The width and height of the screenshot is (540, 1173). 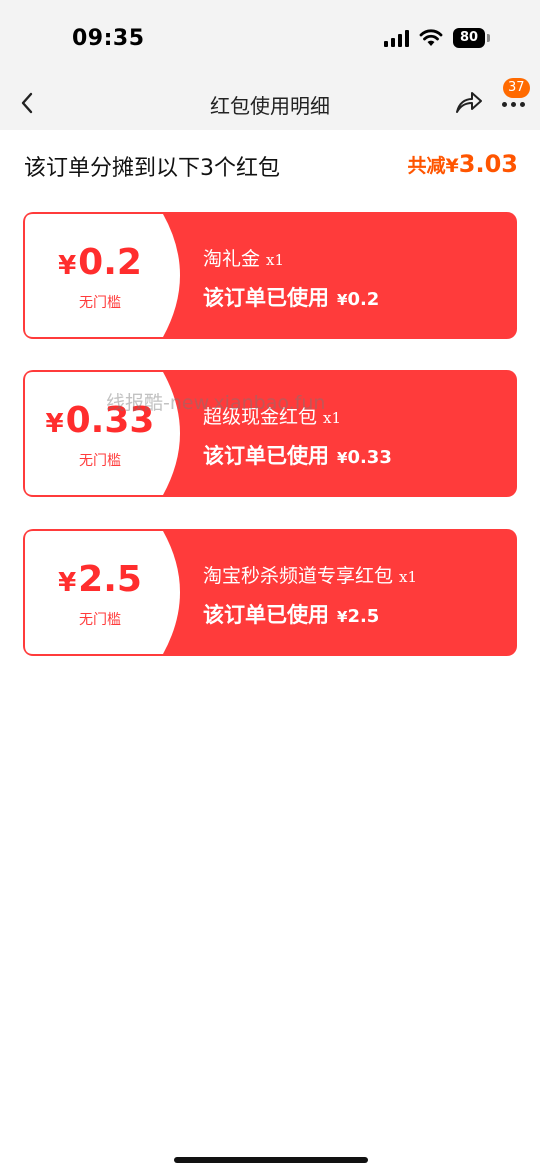 What do you see at coordinates (270, 433) in the screenshot?
I see `red-packet-card: ¥0.33 无门槛 超级现金红包 x1 该订单已使用 ¥0.33` at bounding box center [270, 433].